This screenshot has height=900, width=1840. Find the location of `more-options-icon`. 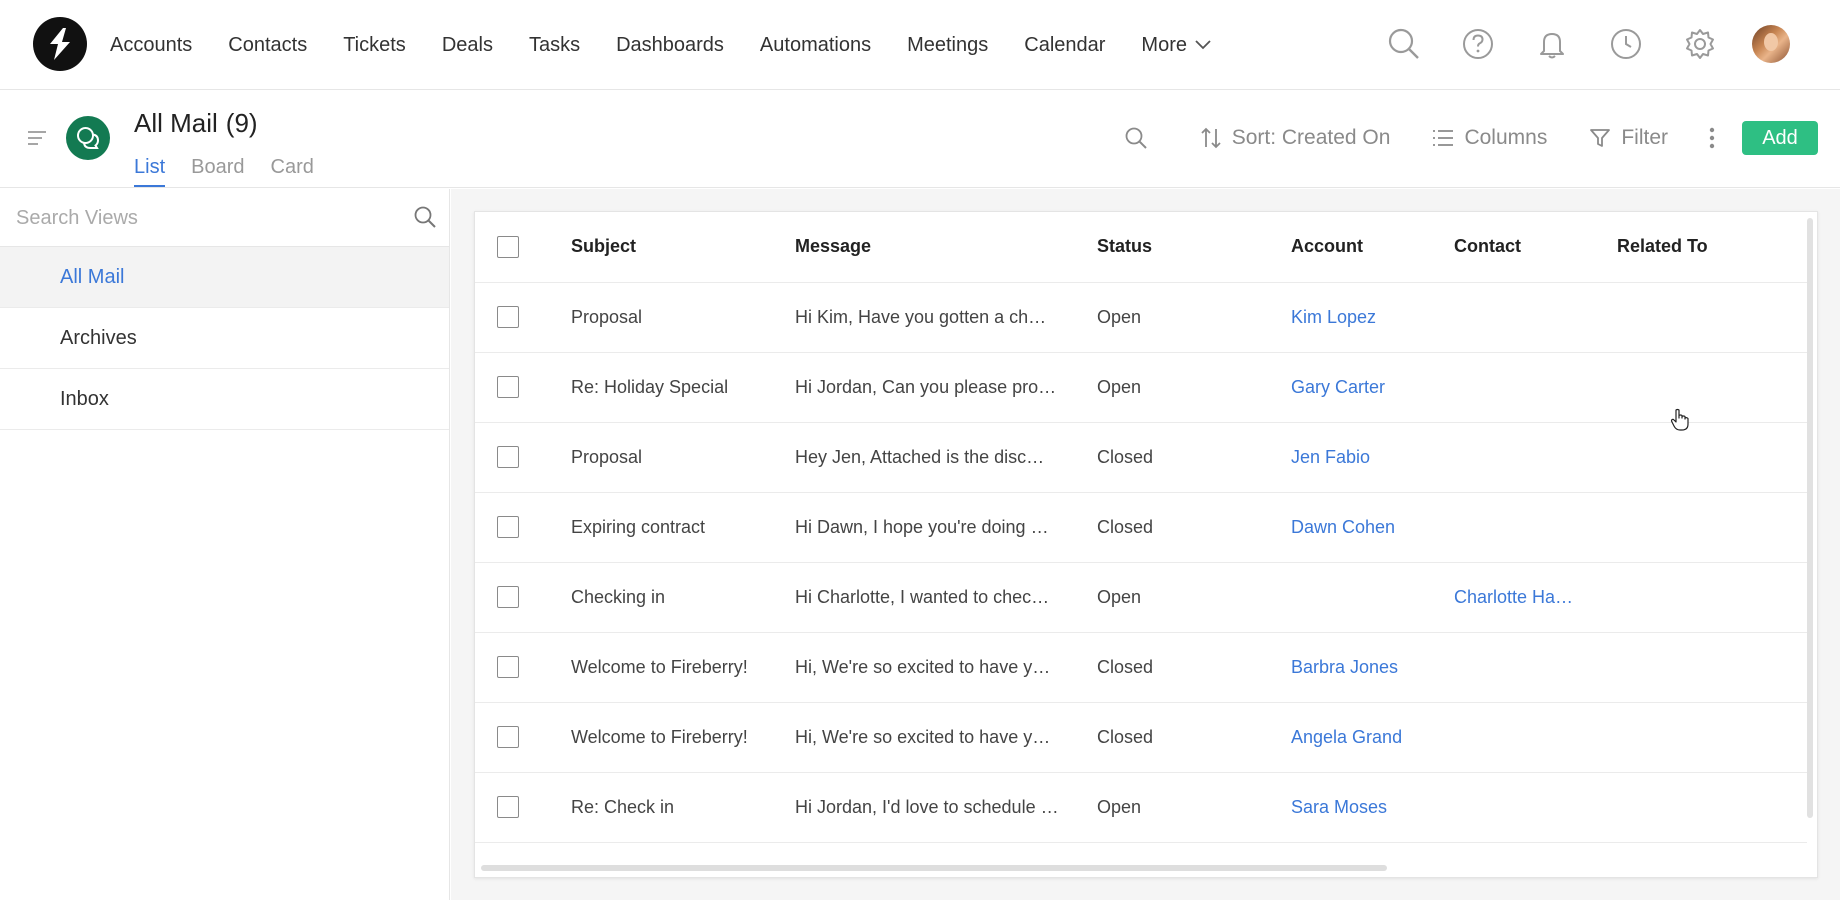

more-options-icon is located at coordinates (1712, 138).